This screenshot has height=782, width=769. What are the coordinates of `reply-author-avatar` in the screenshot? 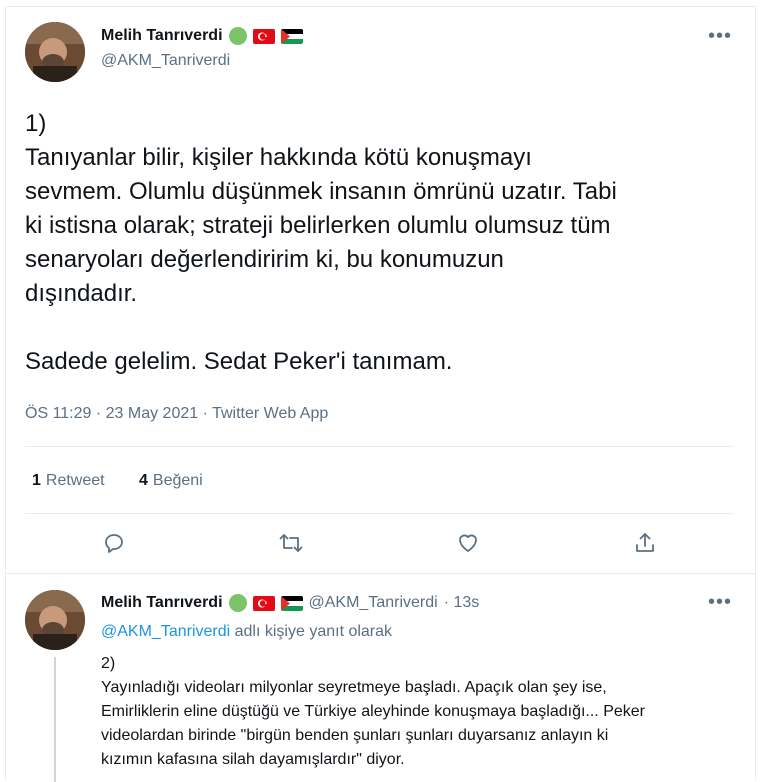 It's located at (55, 620).